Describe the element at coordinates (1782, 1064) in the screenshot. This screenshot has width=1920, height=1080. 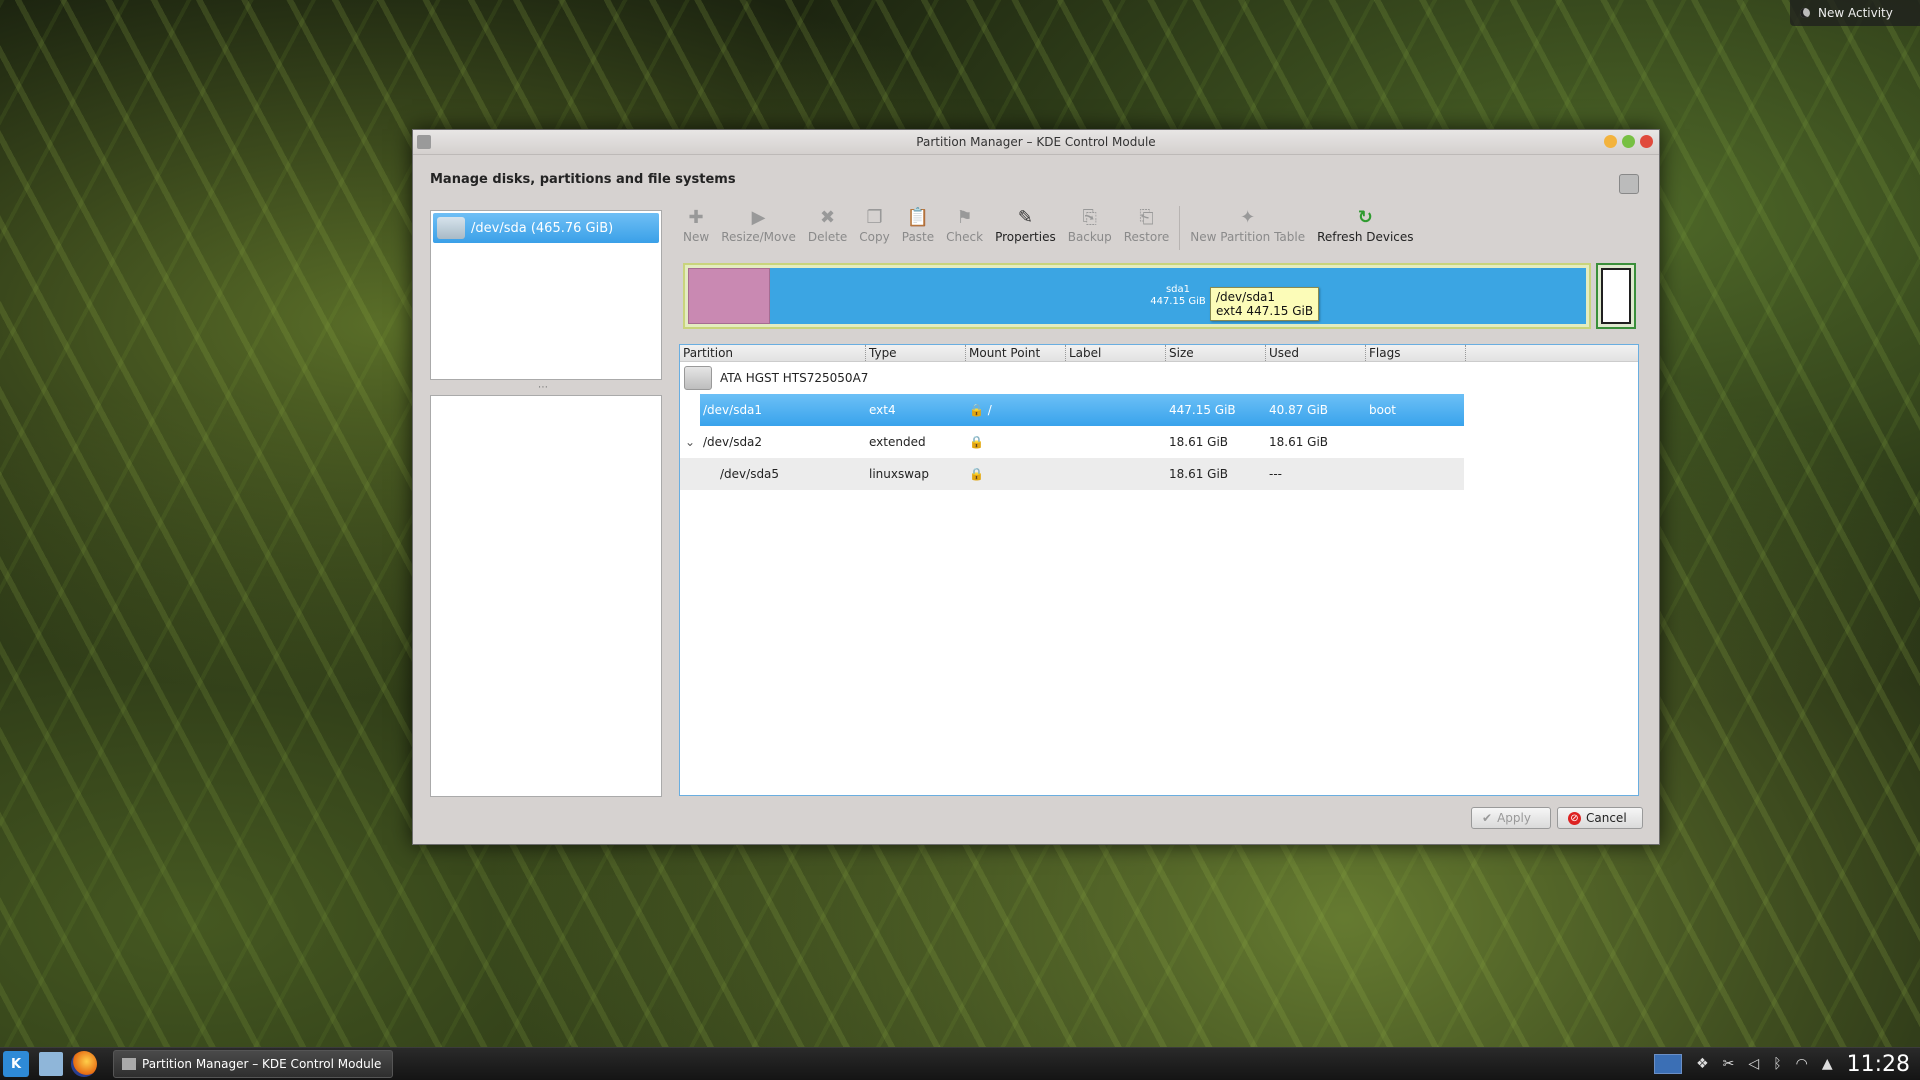
I see `system-tray: ❖ ✂ ◁ ᛒ ◠ ▲ 11:28` at that location.